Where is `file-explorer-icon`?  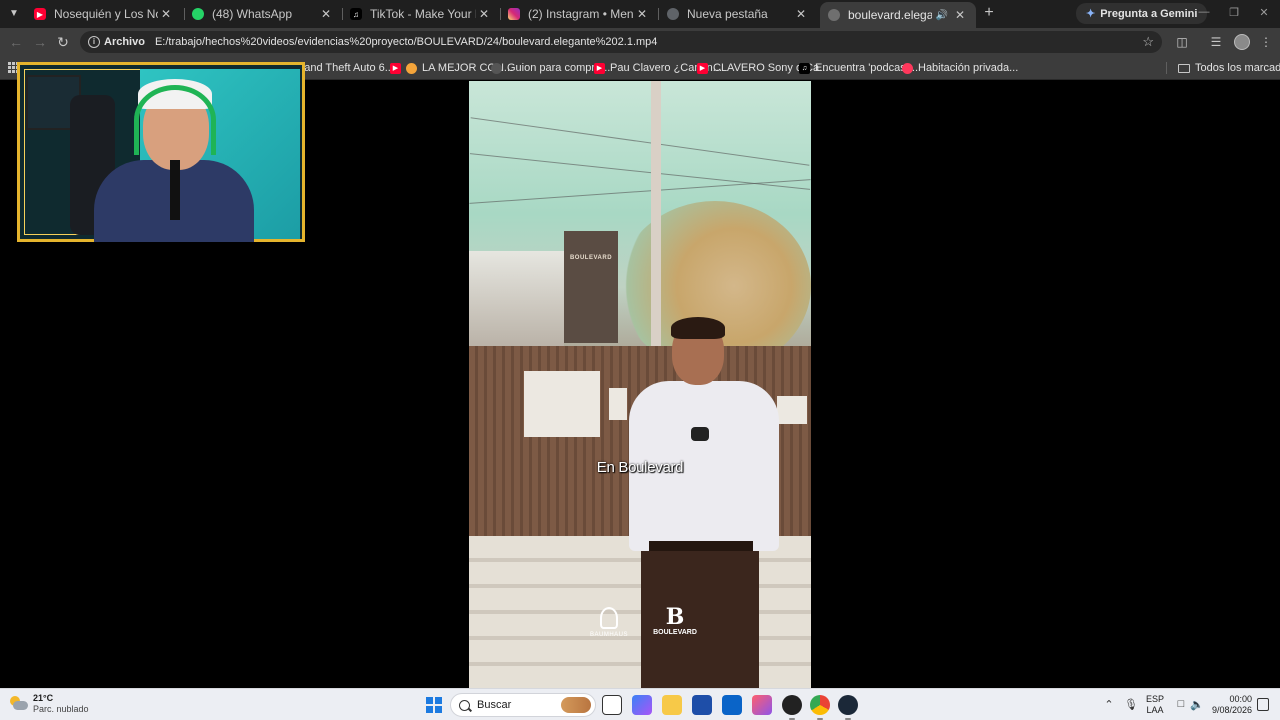 file-explorer-icon is located at coordinates (672, 705).